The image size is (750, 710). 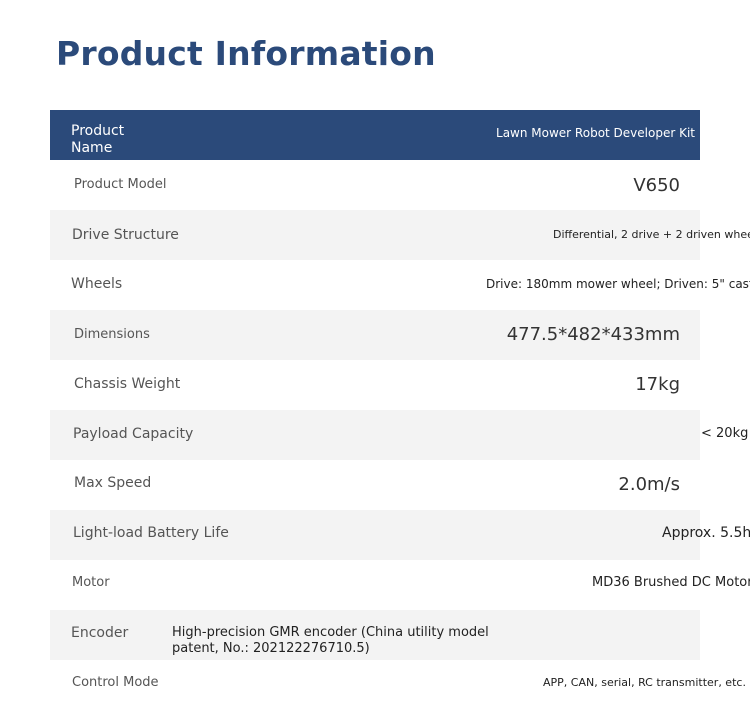 I want to click on table-row: Max Speed 2.0m/s, so click(x=375, y=485).